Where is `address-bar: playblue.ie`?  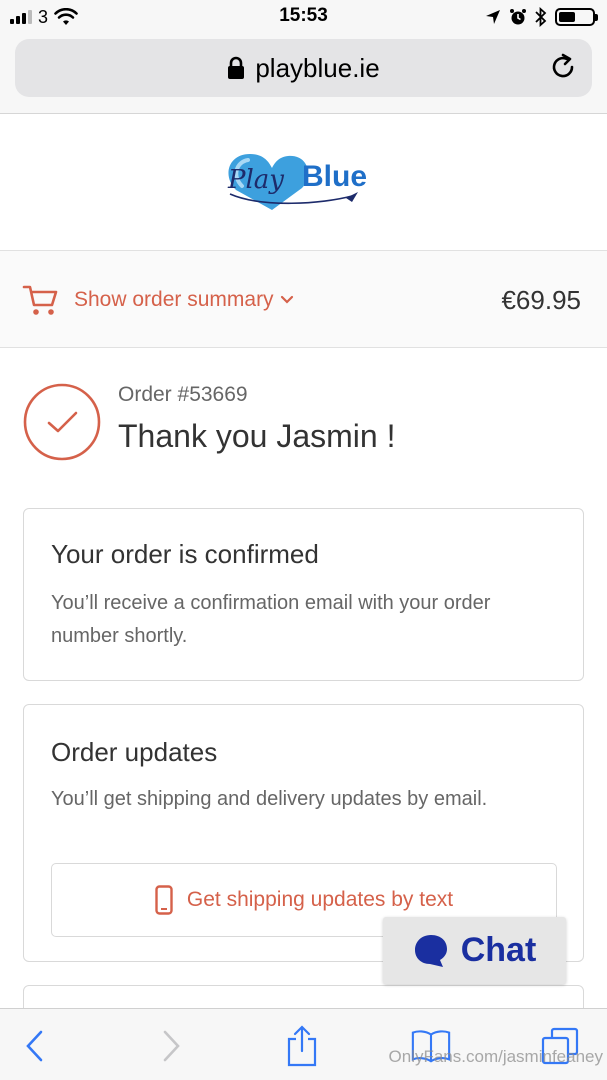
address-bar: playblue.ie is located at coordinates (303, 68).